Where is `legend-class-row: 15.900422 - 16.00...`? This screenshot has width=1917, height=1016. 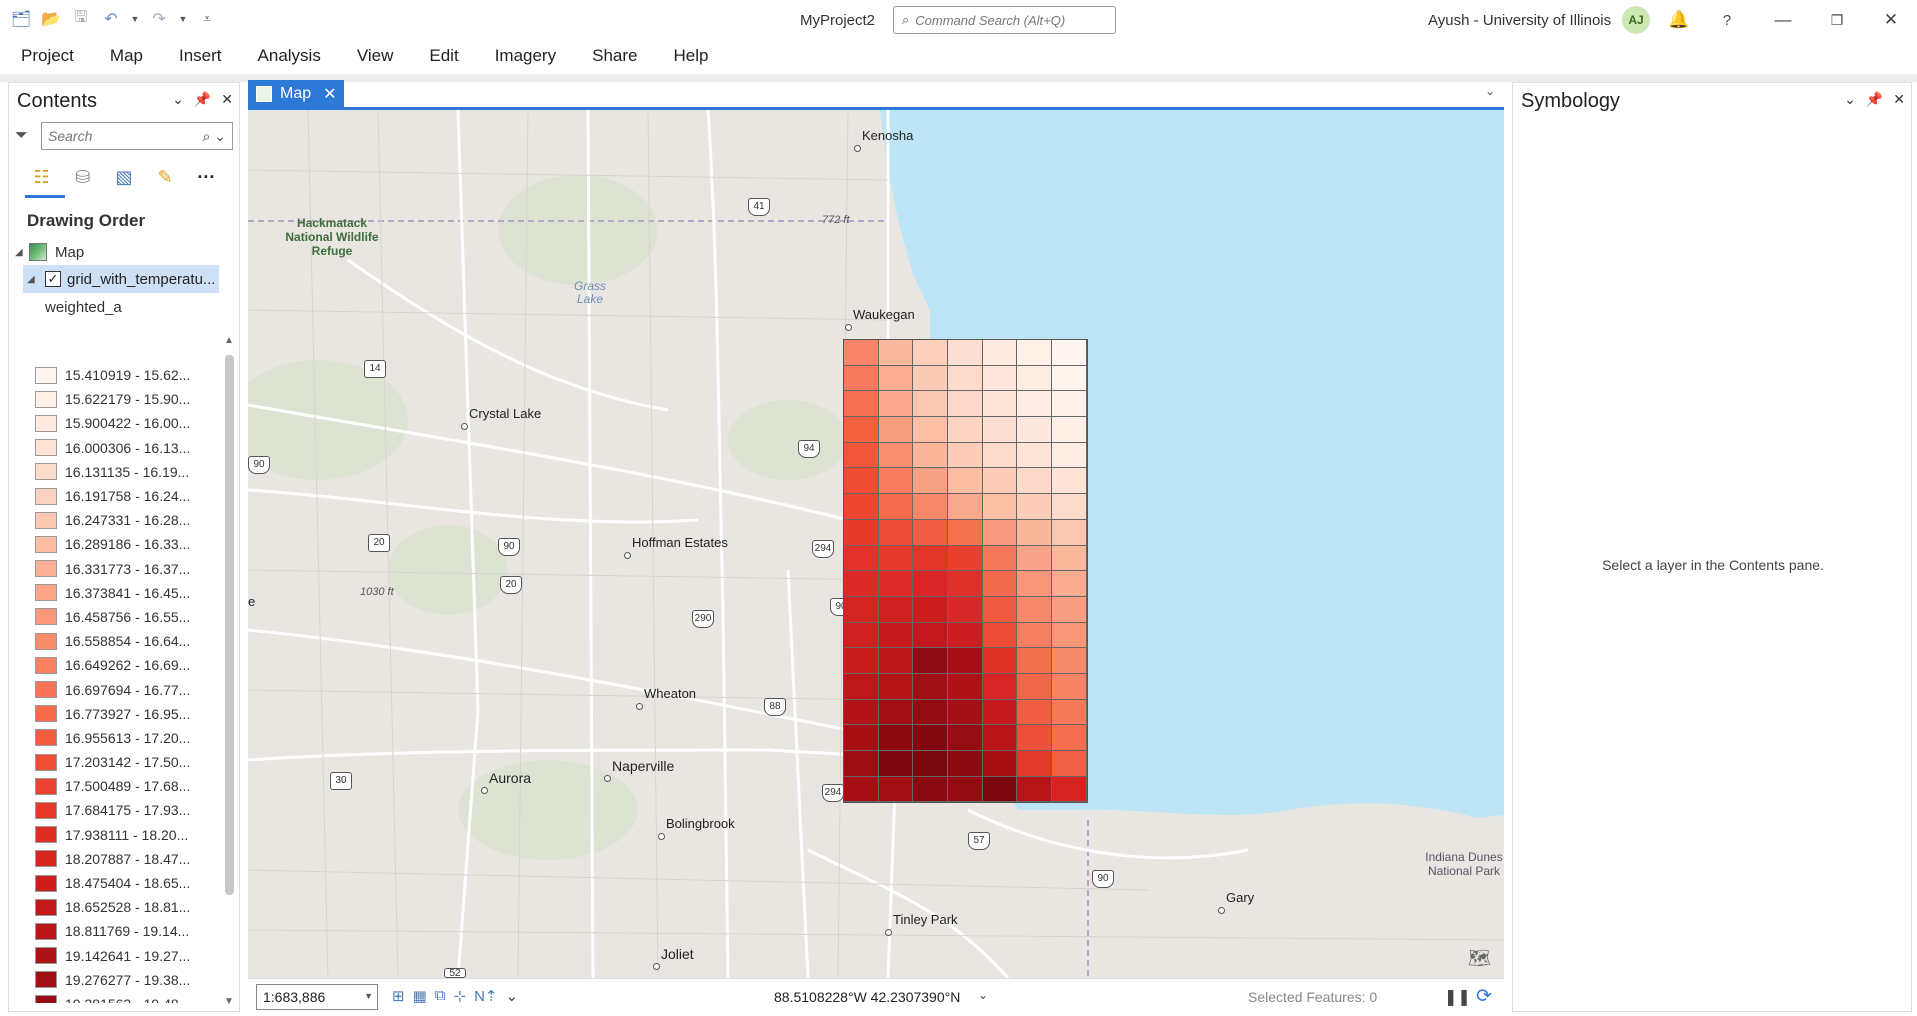 legend-class-row: 15.900422 - 16.00... is located at coordinates (115, 423).